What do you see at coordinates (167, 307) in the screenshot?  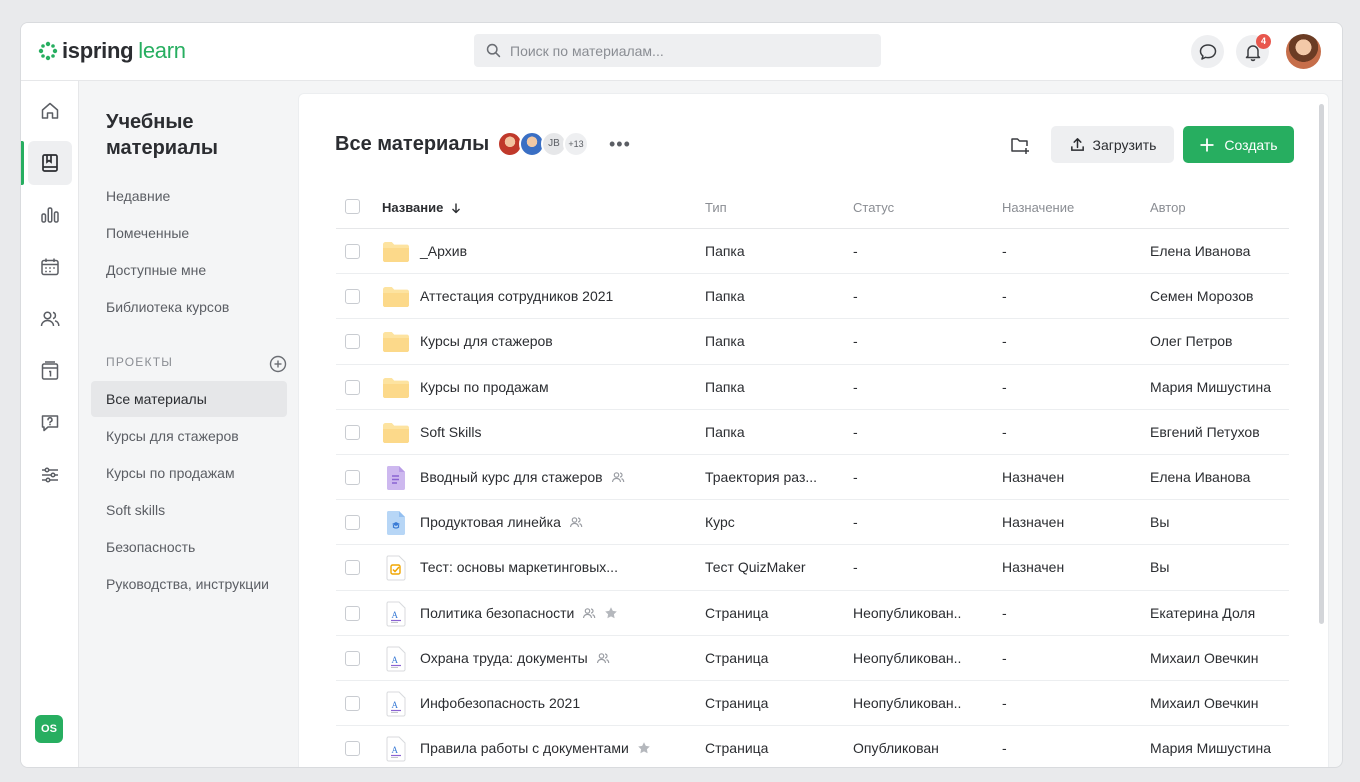 I see `sidebar-link-library: Библиотека курсов` at bounding box center [167, 307].